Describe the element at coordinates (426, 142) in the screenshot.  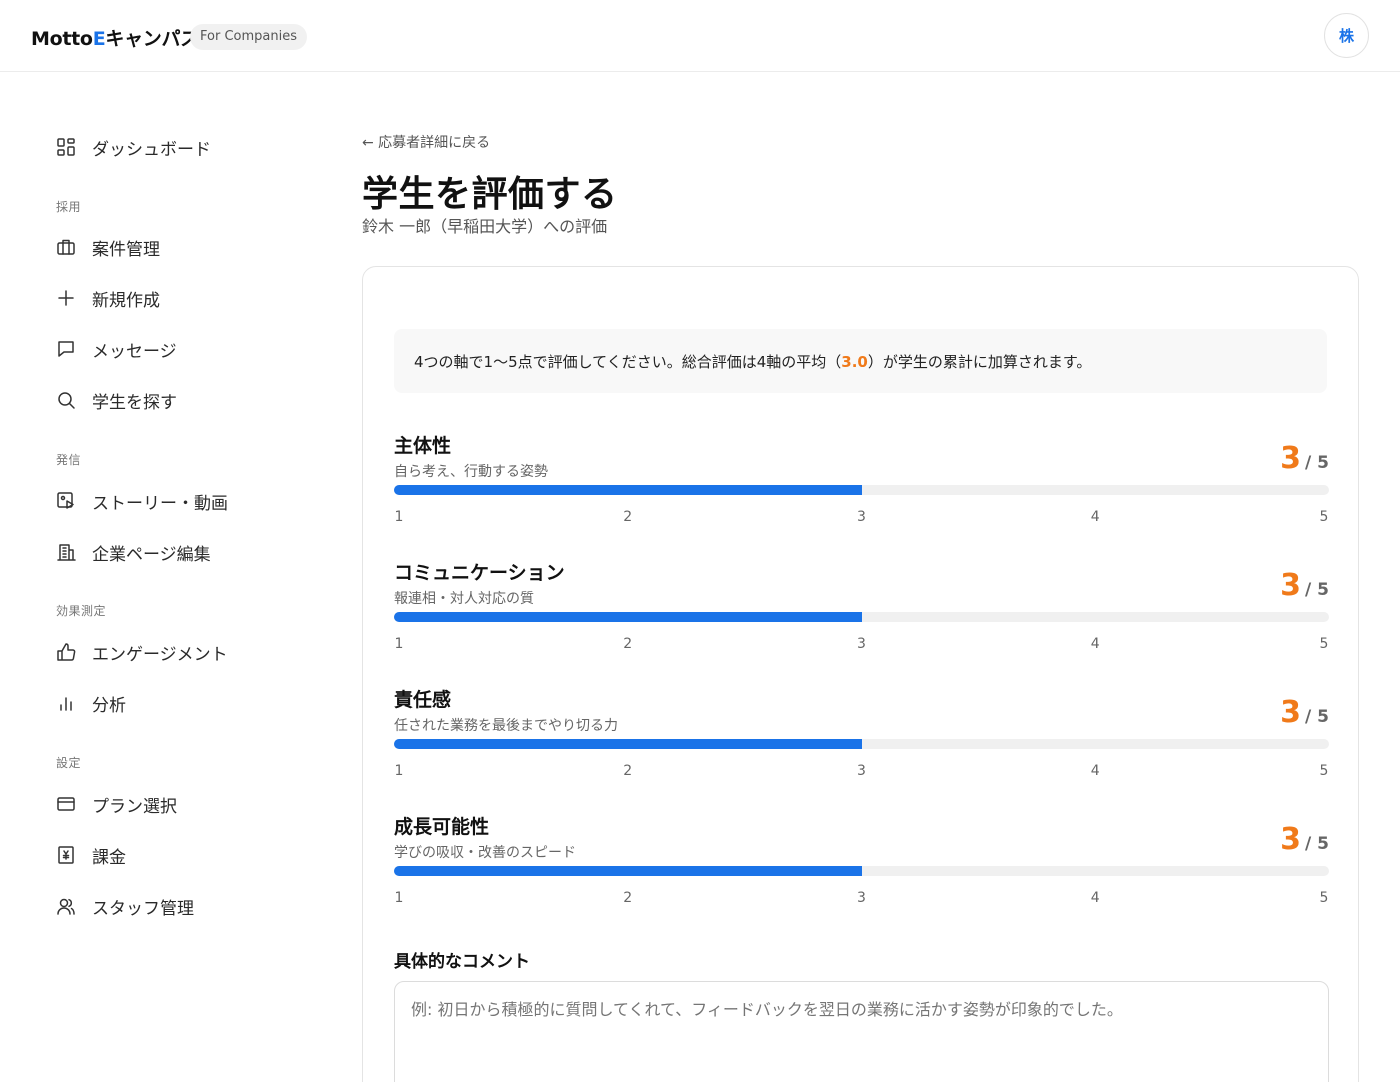
I see `back-to-applicant-link: ← 応募者詳細に戻る` at that location.